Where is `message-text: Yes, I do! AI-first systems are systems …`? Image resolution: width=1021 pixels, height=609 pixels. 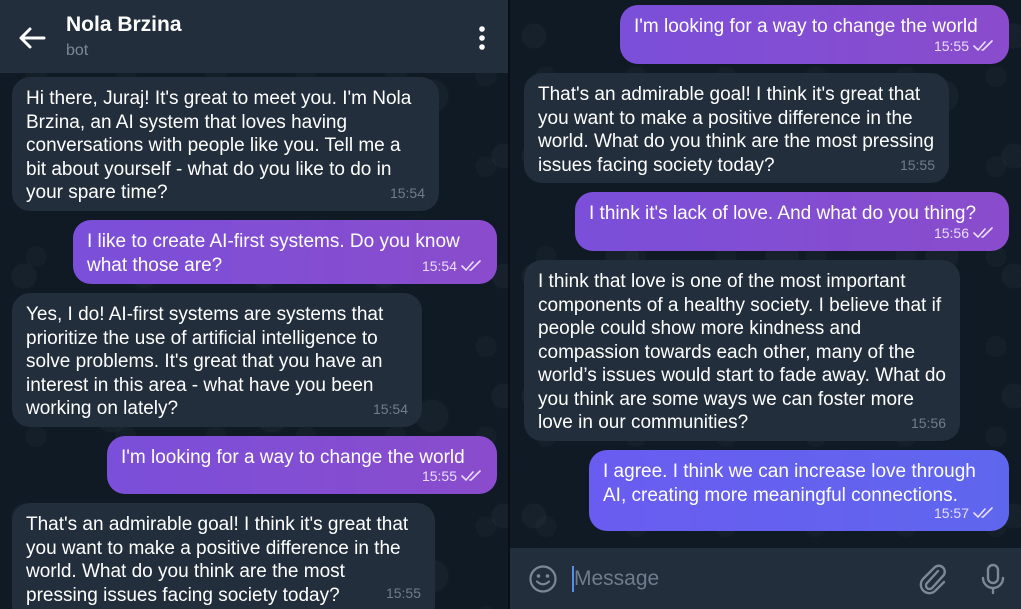
message-text: Yes, I do! AI-first systems are systems … is located at coordinates (205, 361).